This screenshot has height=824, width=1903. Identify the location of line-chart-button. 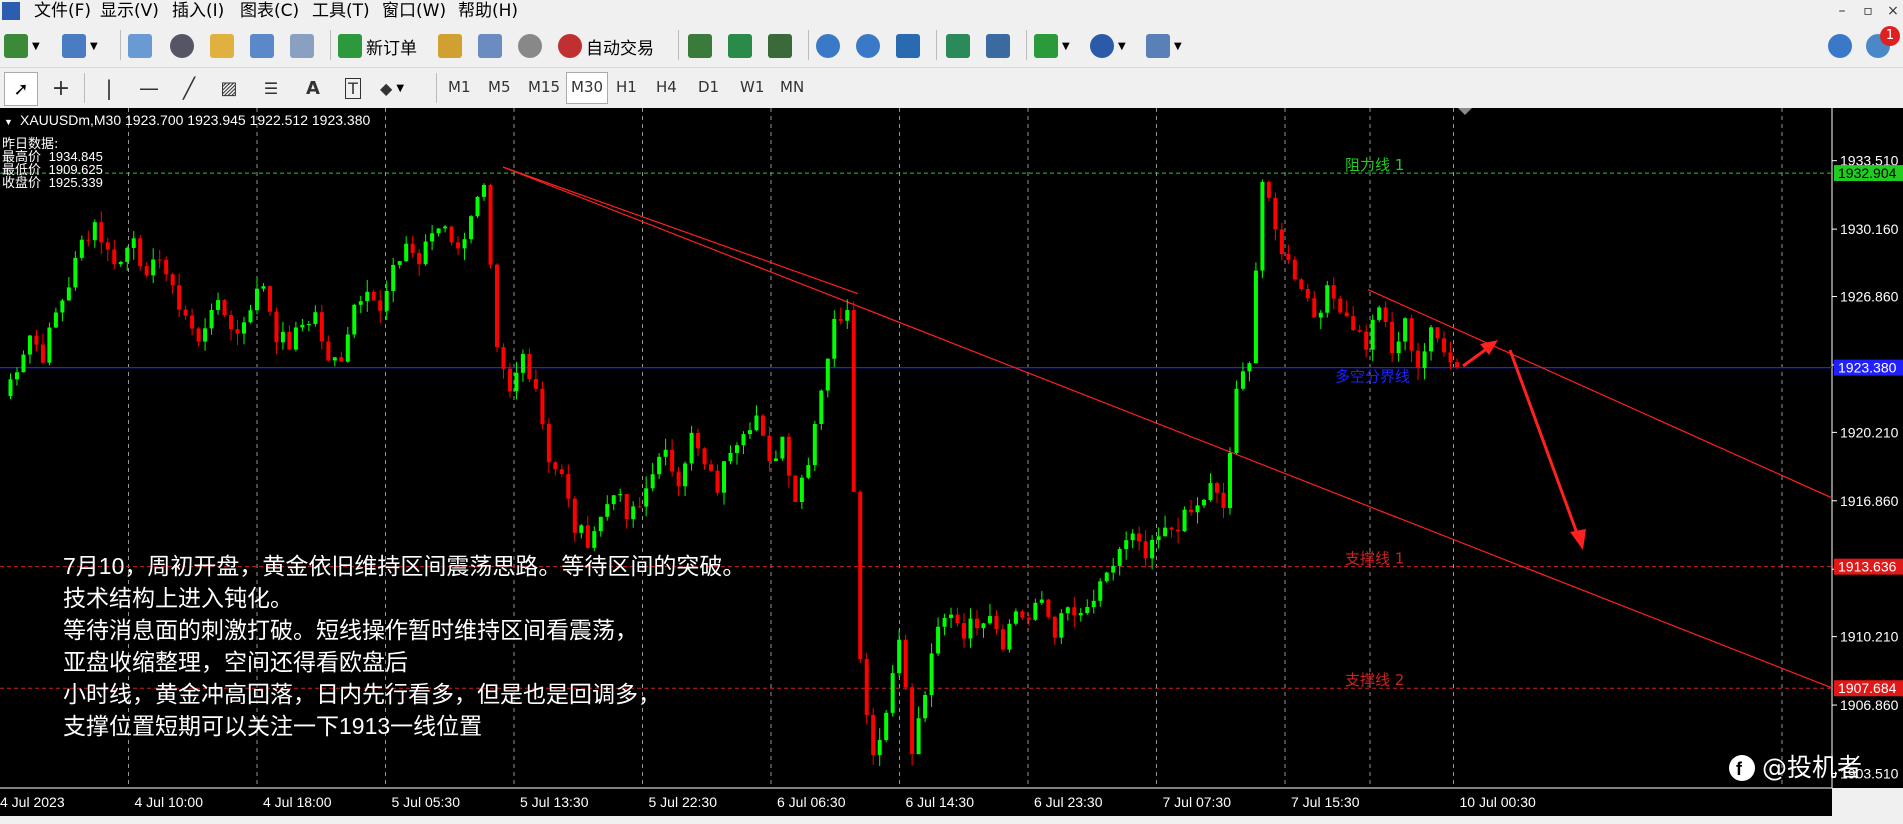
(780, 46).